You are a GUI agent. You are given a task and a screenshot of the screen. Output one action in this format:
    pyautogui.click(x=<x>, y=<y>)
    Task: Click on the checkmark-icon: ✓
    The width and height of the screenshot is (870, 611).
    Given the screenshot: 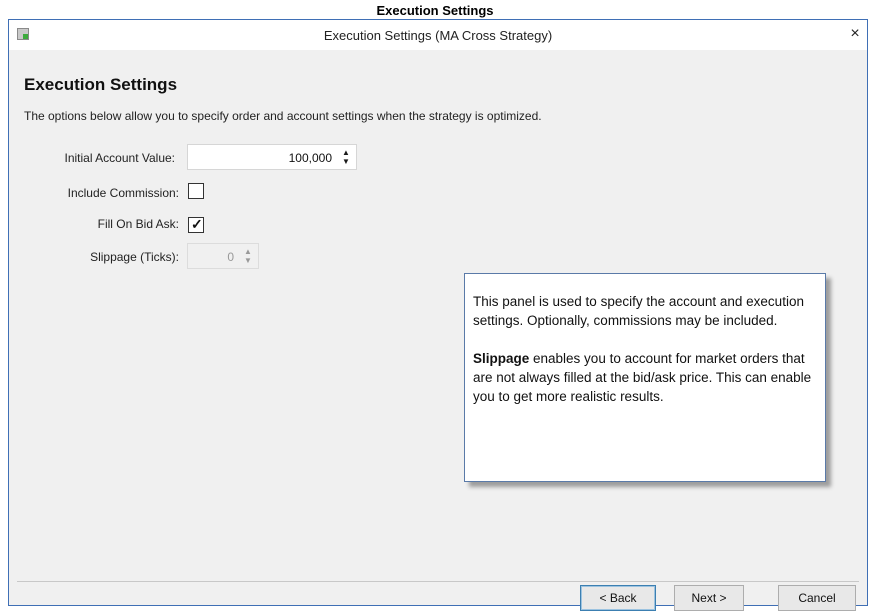 What is the action you would take?
    pyautogui.click(x=197, y=224)
    